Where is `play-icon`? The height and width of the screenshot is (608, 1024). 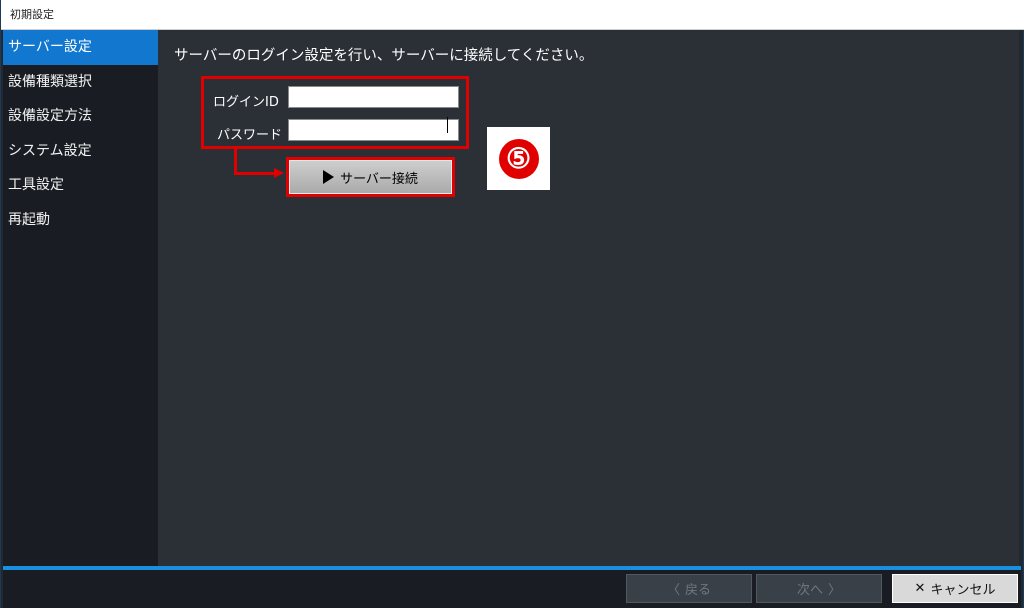 play-icon is located at coordinates (329, 177).